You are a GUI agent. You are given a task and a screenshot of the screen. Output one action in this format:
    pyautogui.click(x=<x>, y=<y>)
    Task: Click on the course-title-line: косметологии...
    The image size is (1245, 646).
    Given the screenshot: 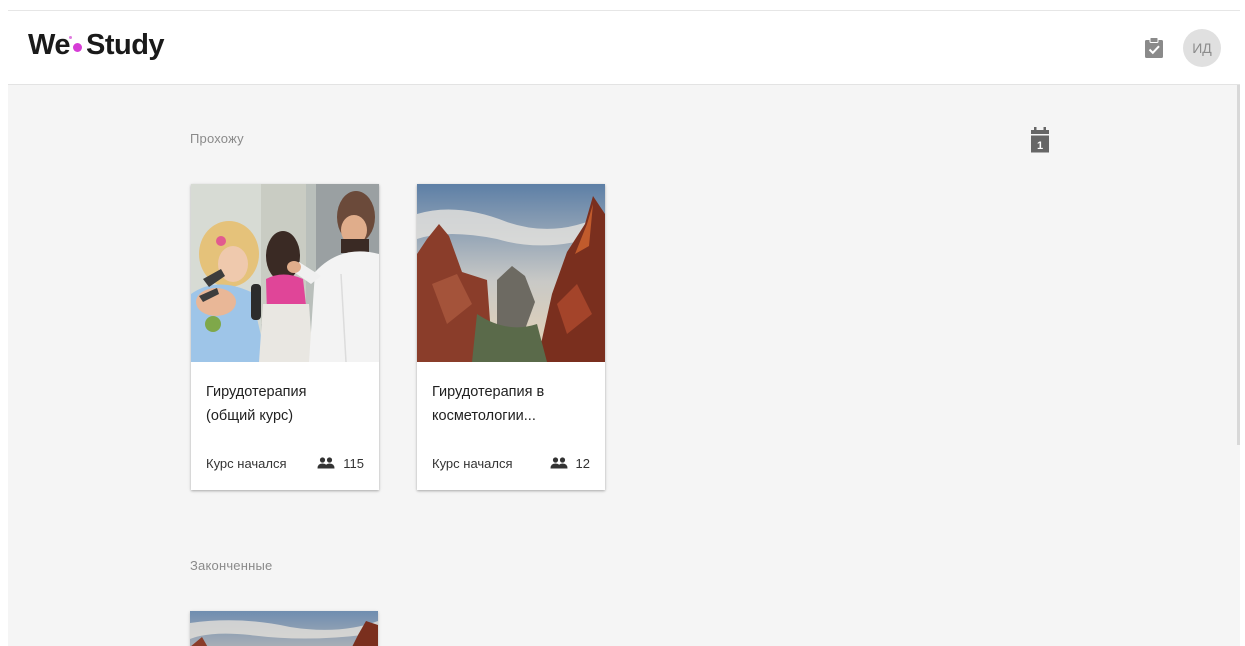 What is the action you would take?
    pyautogui.click(x=484, y=416)
    